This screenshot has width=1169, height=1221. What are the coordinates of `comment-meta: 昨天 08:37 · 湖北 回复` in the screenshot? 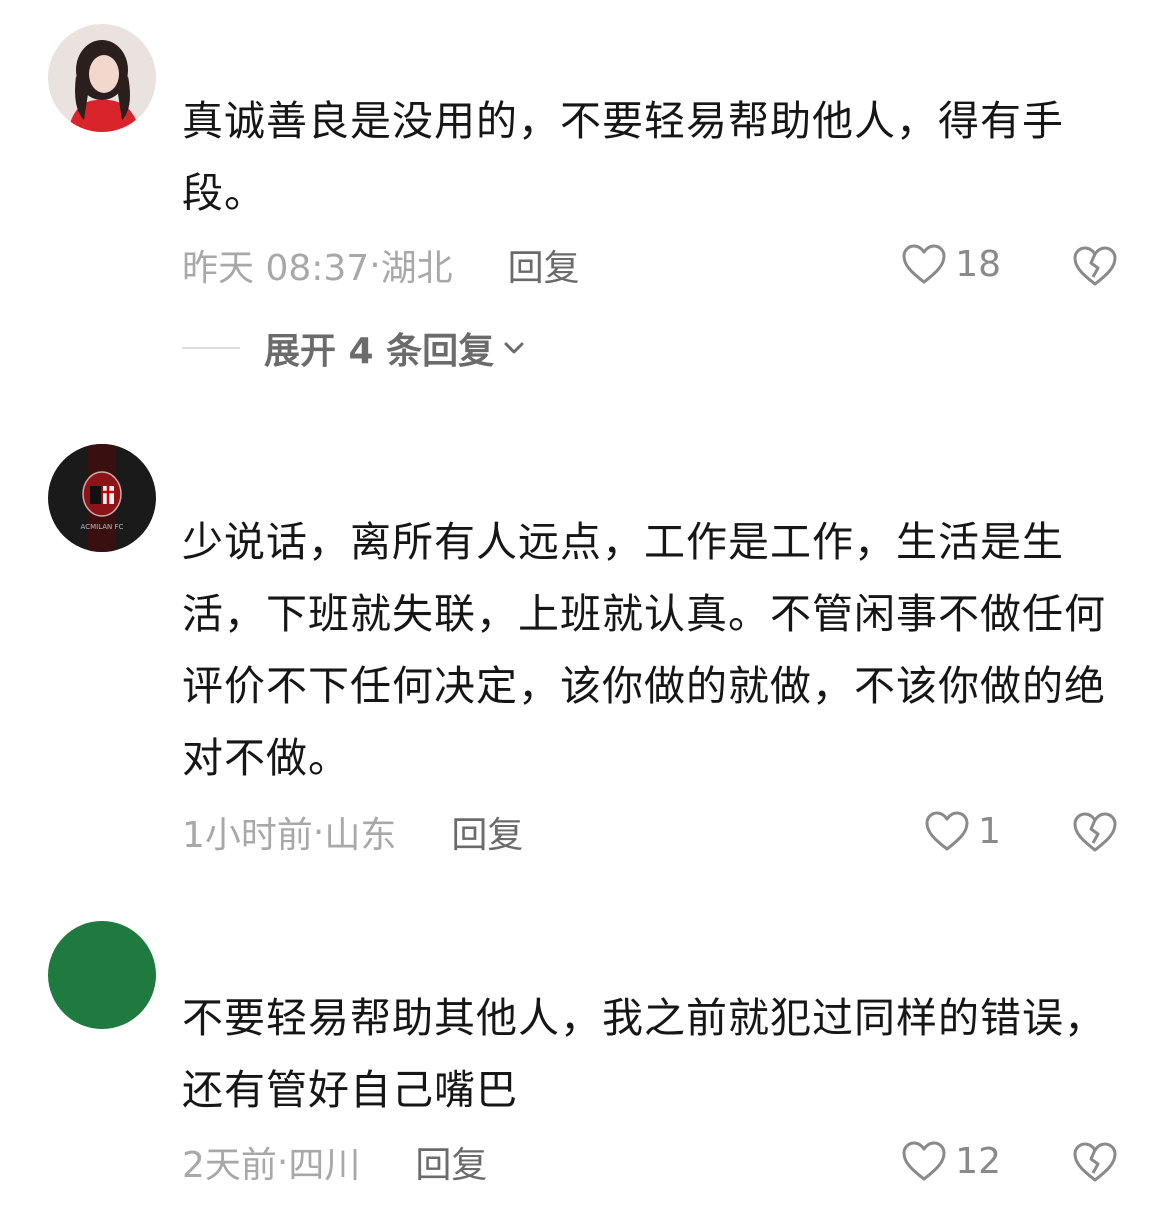 It's located at (381, 265).